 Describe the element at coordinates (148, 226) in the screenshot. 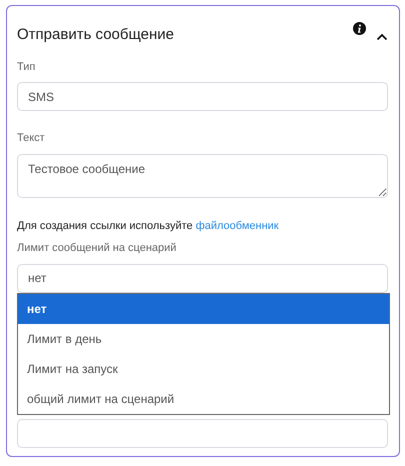

I see `hint-text: Для создания ссылки используйте файлообменник` at that location.